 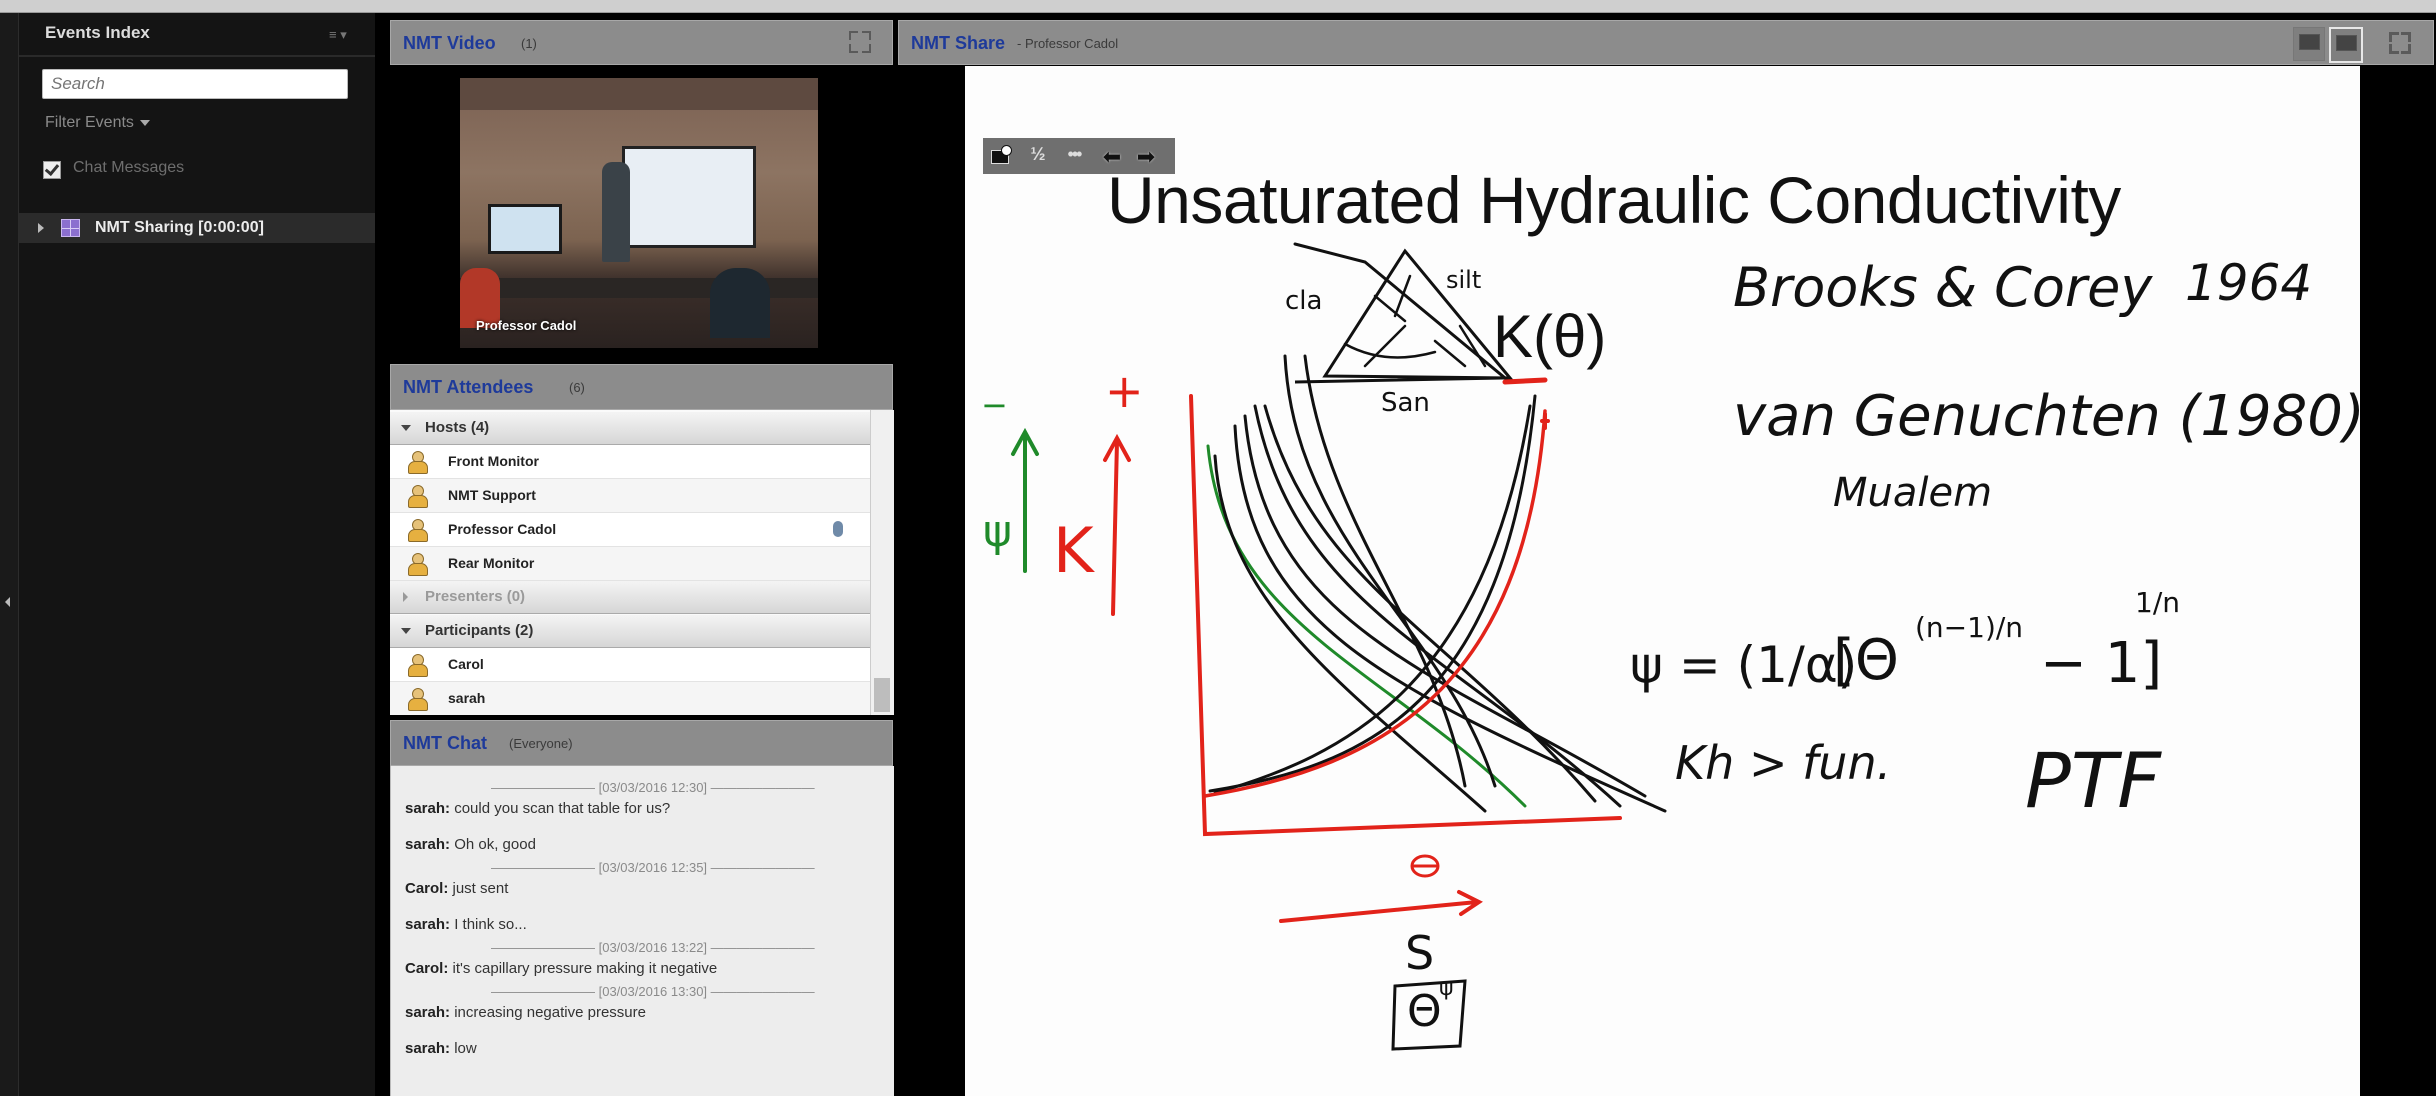 What do you see at coordinates (456, 888) in the screenshot?
I see `chat-message: Carol: just sent` at bounding box center [456, 888].